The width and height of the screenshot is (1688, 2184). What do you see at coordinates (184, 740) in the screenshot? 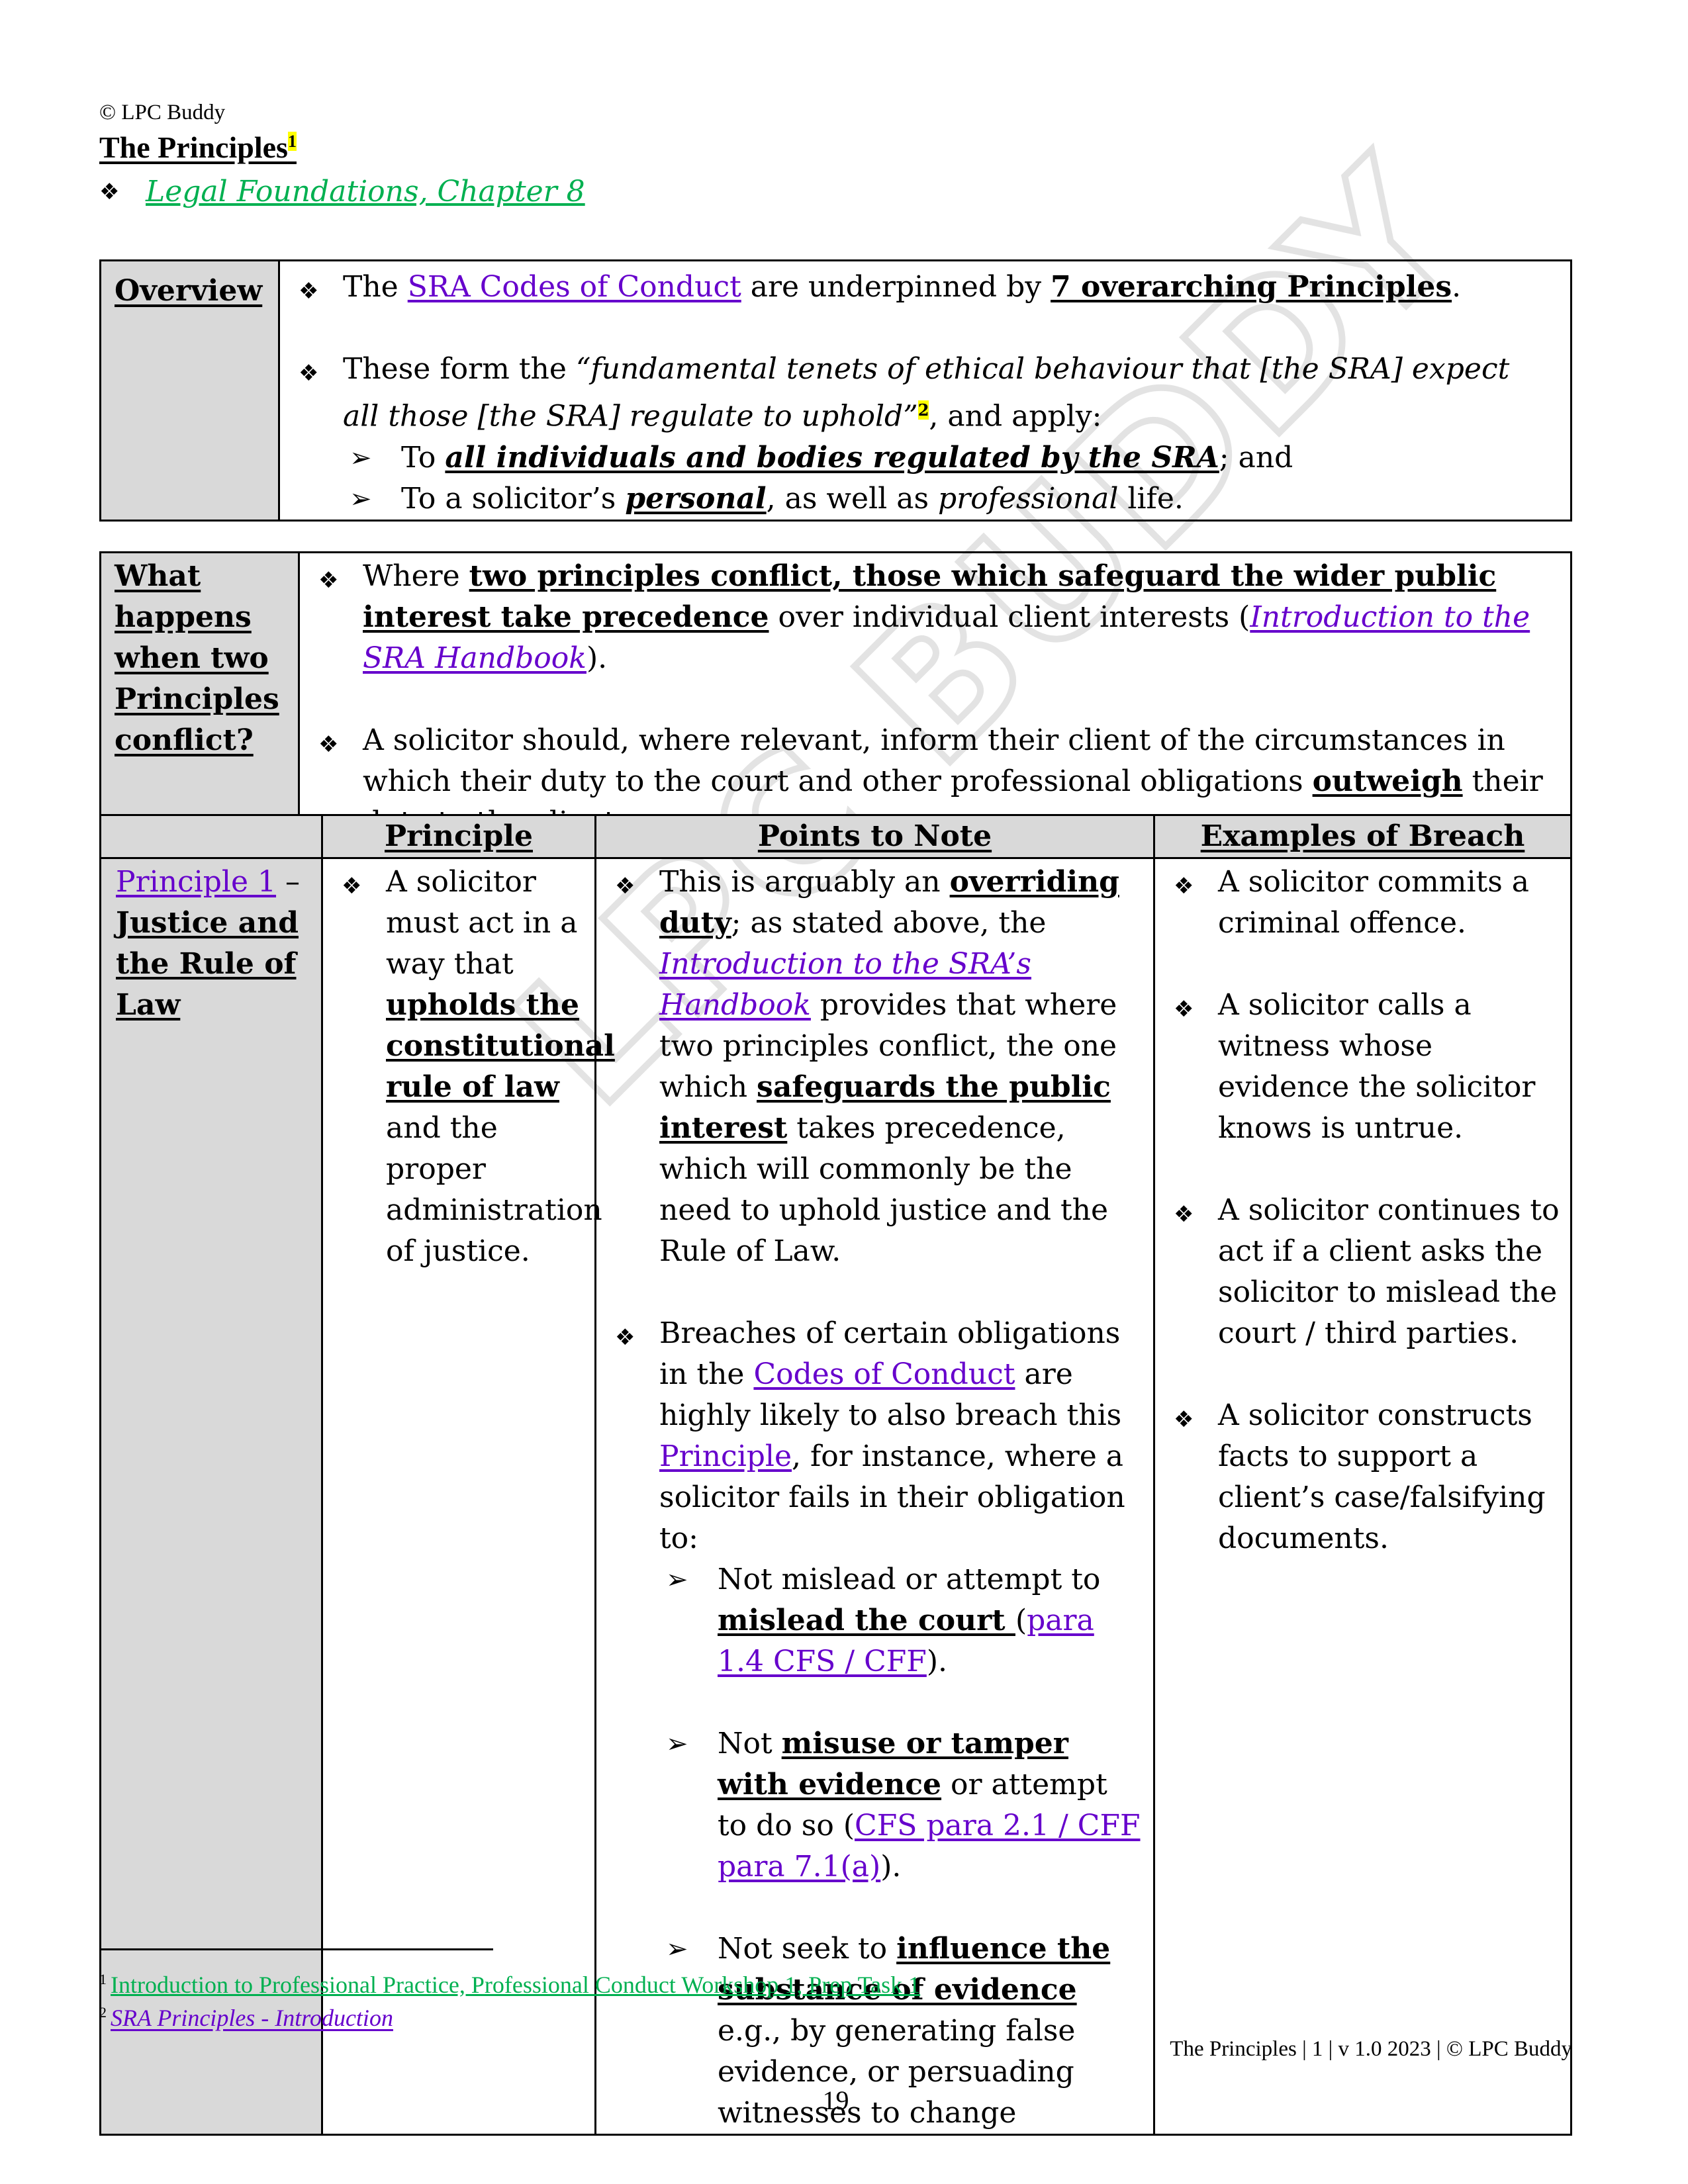
I see `label-line: conflict?` at bounding box center [184, 740].